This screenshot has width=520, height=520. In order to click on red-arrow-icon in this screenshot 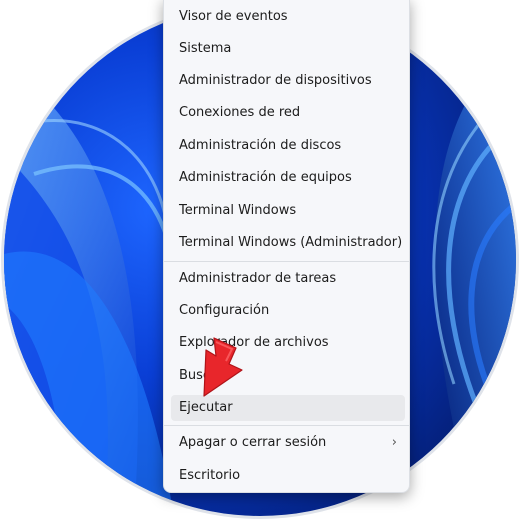, I will do `click(223, 367)`.